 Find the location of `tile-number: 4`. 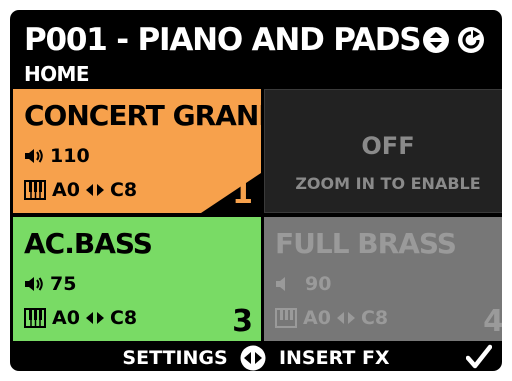

tile-number: 4 is located at coordinates (492, 321).